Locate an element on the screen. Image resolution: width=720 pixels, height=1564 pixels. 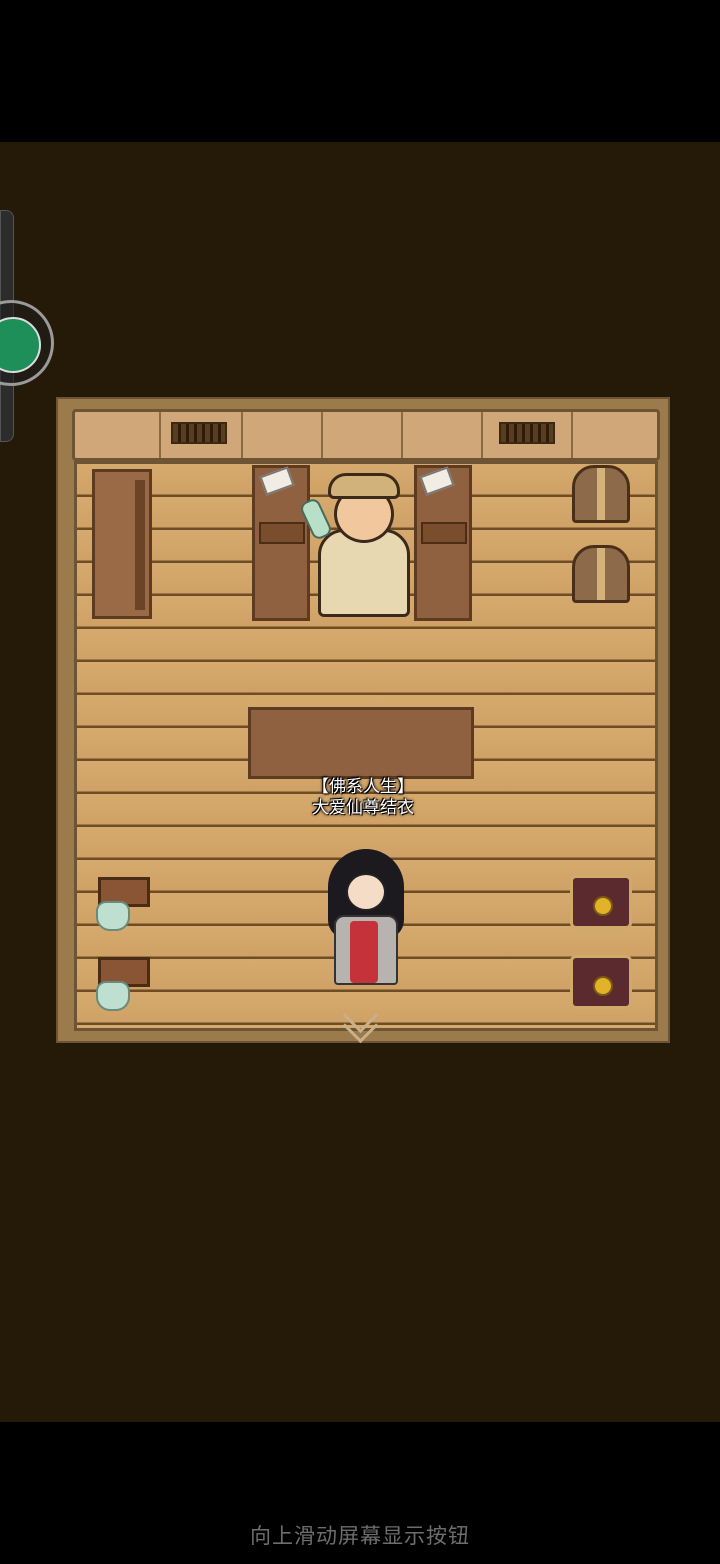
floating-assistant-inner is located at coordinates (20, 345).